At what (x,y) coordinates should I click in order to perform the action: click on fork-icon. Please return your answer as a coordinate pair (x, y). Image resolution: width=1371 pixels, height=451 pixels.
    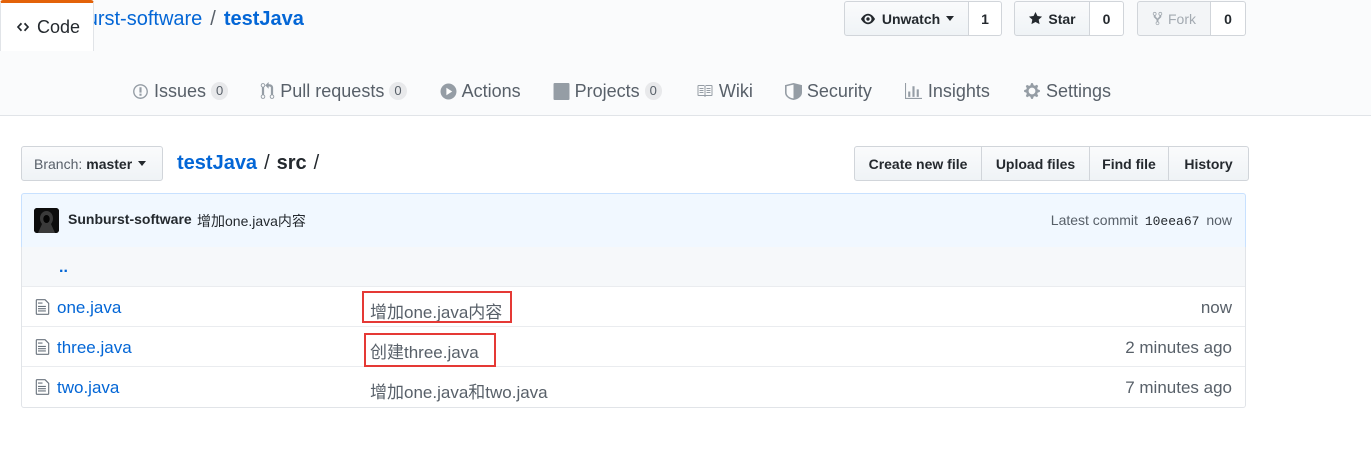
    Looking at the image, I should click on (1157, 18).